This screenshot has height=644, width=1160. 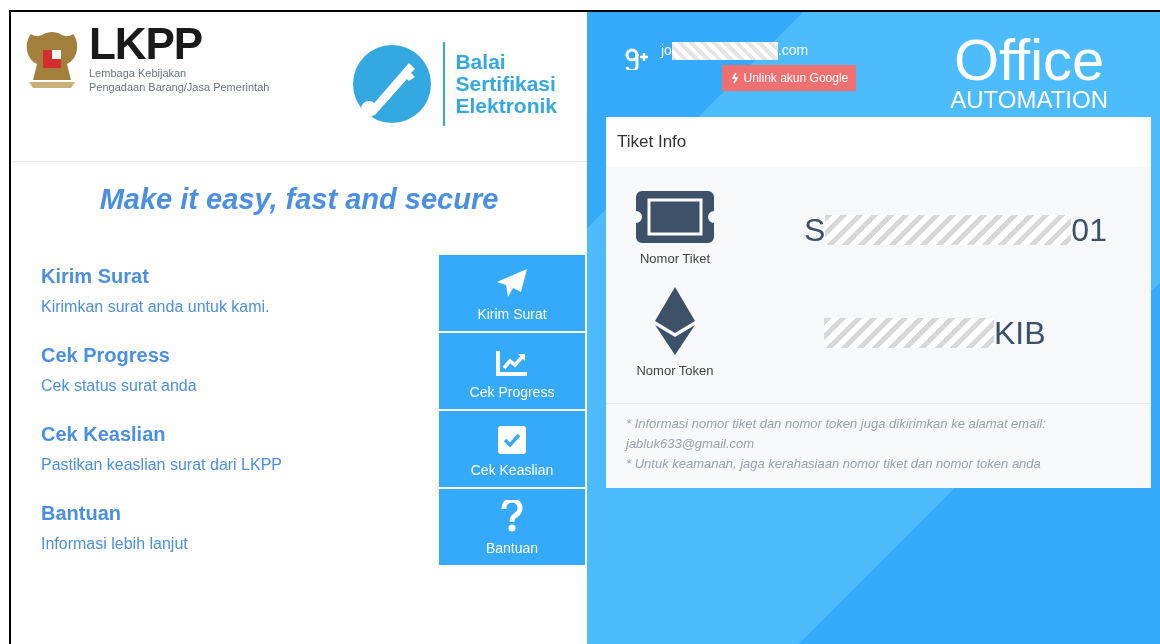 I want to click on brand-title: Office, so click(x=1029, y=60).